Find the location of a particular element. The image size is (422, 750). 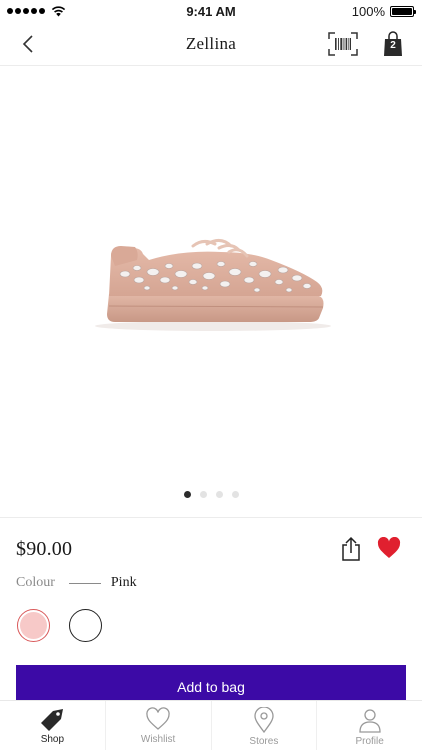

share-icon is located at coordinates (351, 548).